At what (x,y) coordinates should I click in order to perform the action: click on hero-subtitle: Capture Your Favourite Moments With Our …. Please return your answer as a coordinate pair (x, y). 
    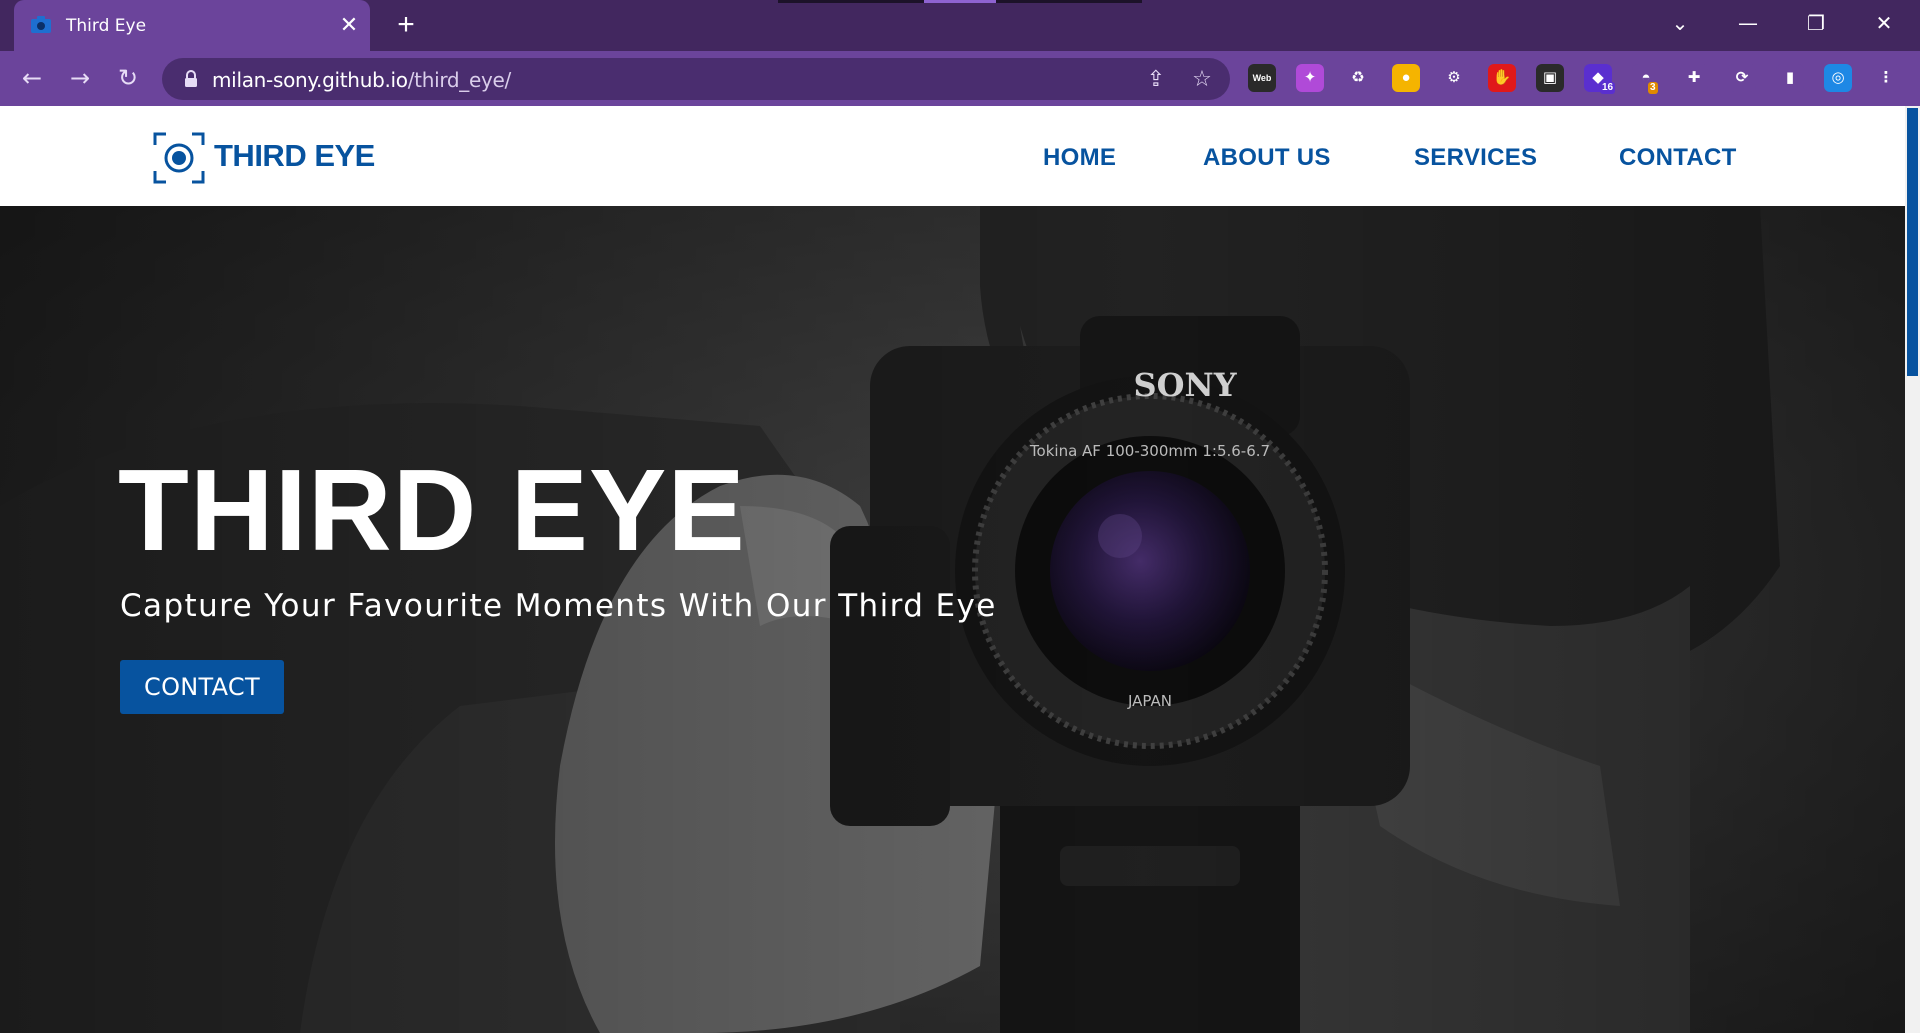
    Looking at the image, I should click on (558, 606).